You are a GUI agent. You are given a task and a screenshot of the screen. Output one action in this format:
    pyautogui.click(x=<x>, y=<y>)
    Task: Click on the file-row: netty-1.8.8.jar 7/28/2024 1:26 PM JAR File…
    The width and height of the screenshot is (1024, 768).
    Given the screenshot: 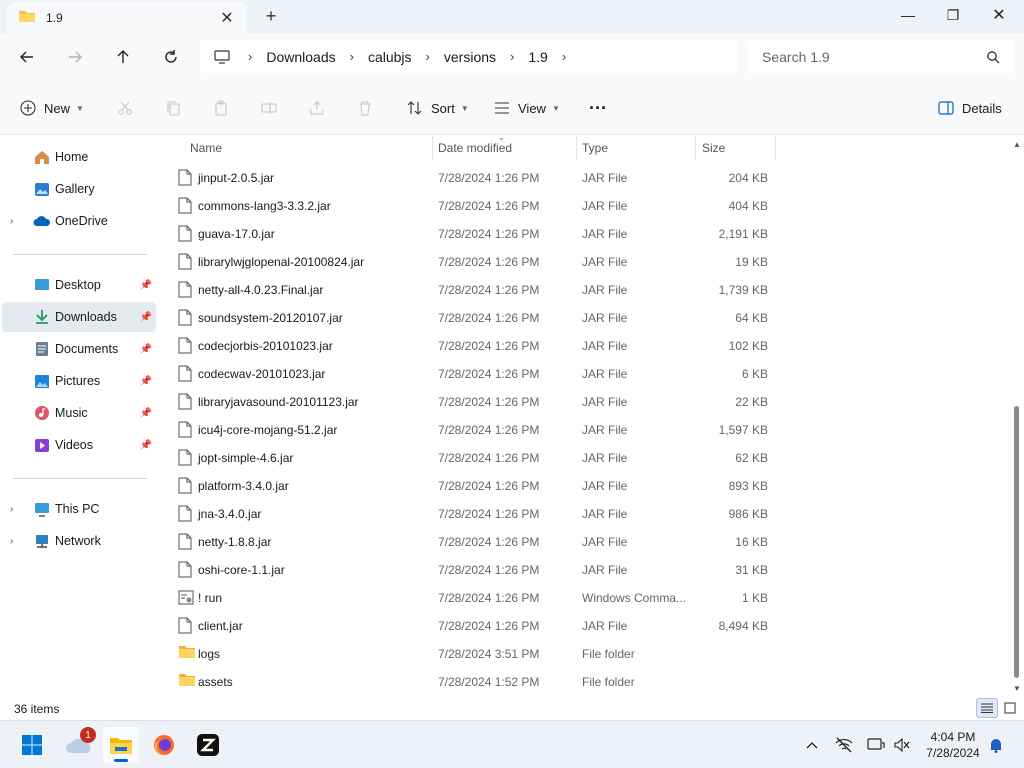 What is the action you would take?
    pyautogui.click(x=470, y=542)
    